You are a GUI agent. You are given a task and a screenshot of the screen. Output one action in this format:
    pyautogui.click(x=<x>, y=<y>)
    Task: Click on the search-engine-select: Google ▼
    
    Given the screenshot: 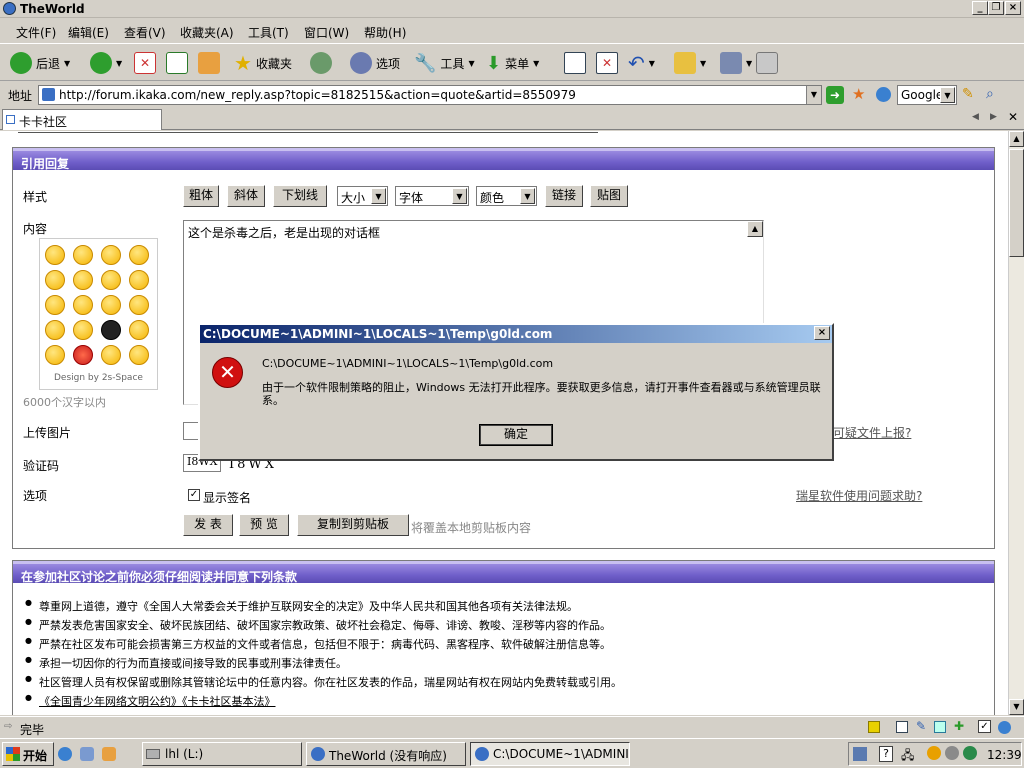 What is the action you would take?
    pyautogui.click(x=927, y=95)
    